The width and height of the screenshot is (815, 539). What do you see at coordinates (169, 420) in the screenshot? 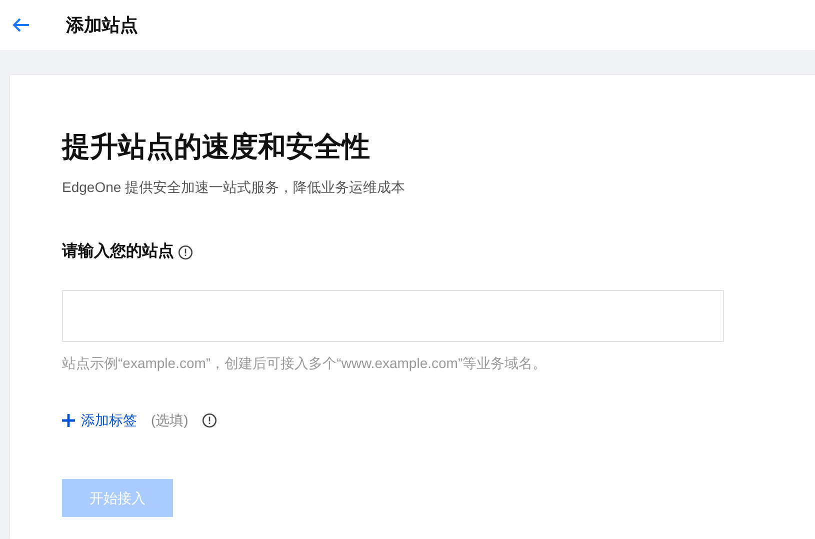
I see `optional-note: (选填)` at bounding box center [169, 420].